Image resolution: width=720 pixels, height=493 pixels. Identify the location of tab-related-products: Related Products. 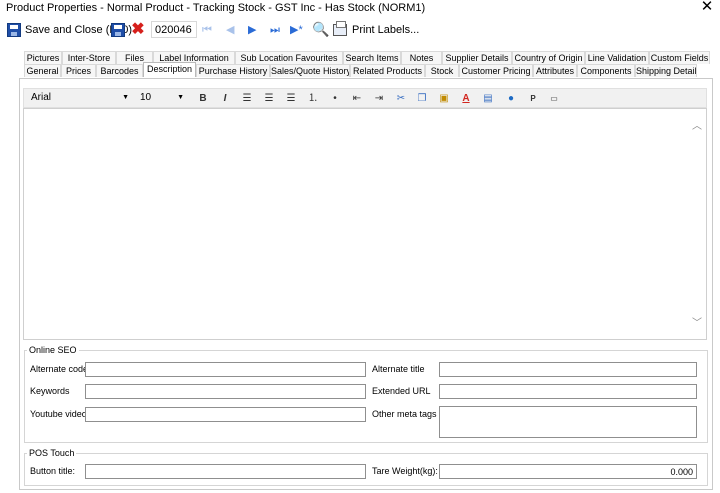
(387, 70).